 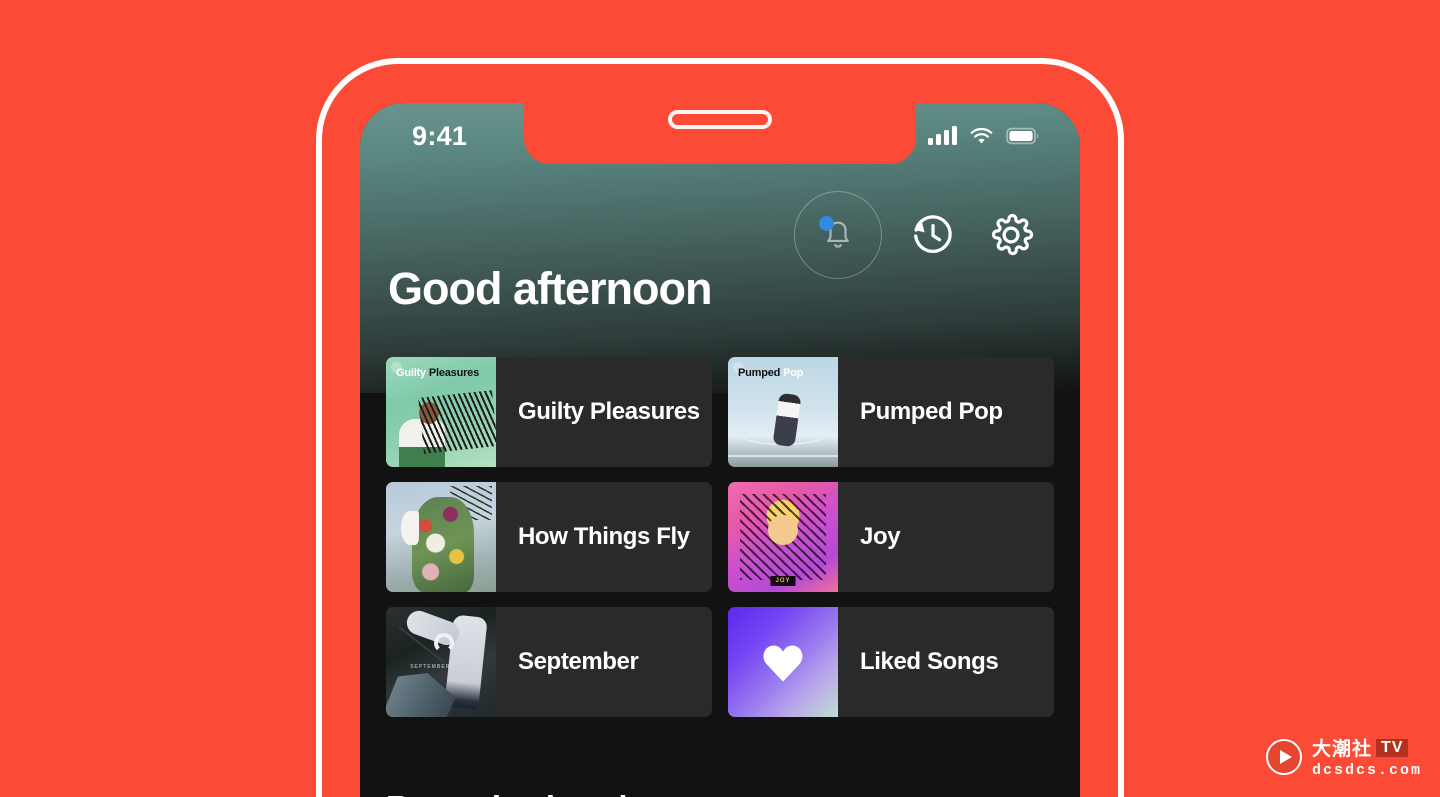 What do you see at coordinates (506, 793) in the screenshot?
I see `section-heading-recently-played: Recently played` at bounding box center [506, 793].